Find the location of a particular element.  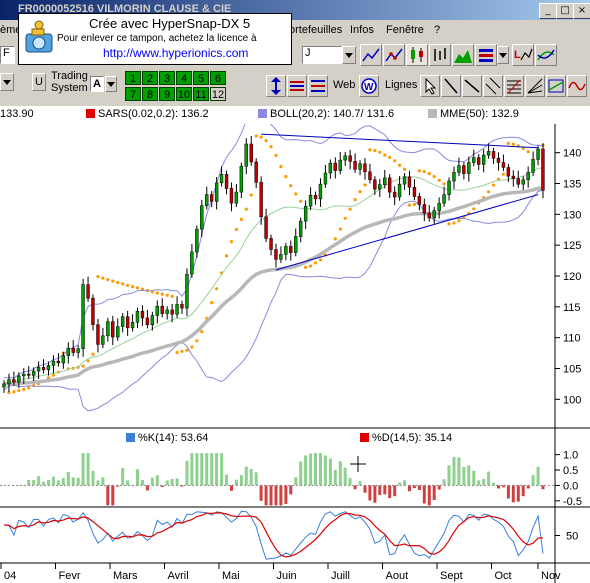

quick-button-12: 12 is located at coordinates (218, 94).